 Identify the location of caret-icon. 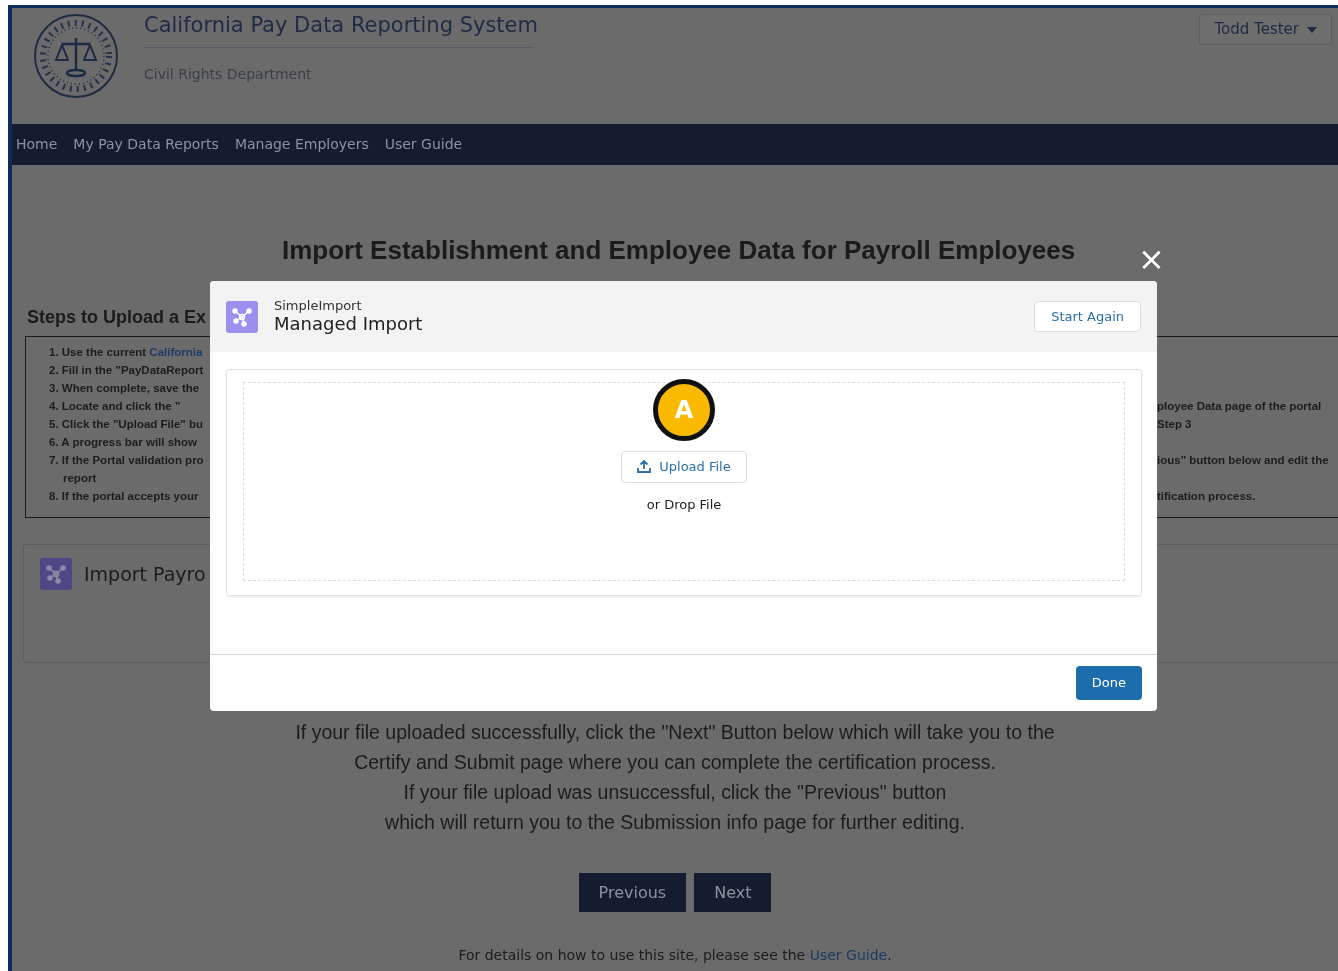
(1312, 29).